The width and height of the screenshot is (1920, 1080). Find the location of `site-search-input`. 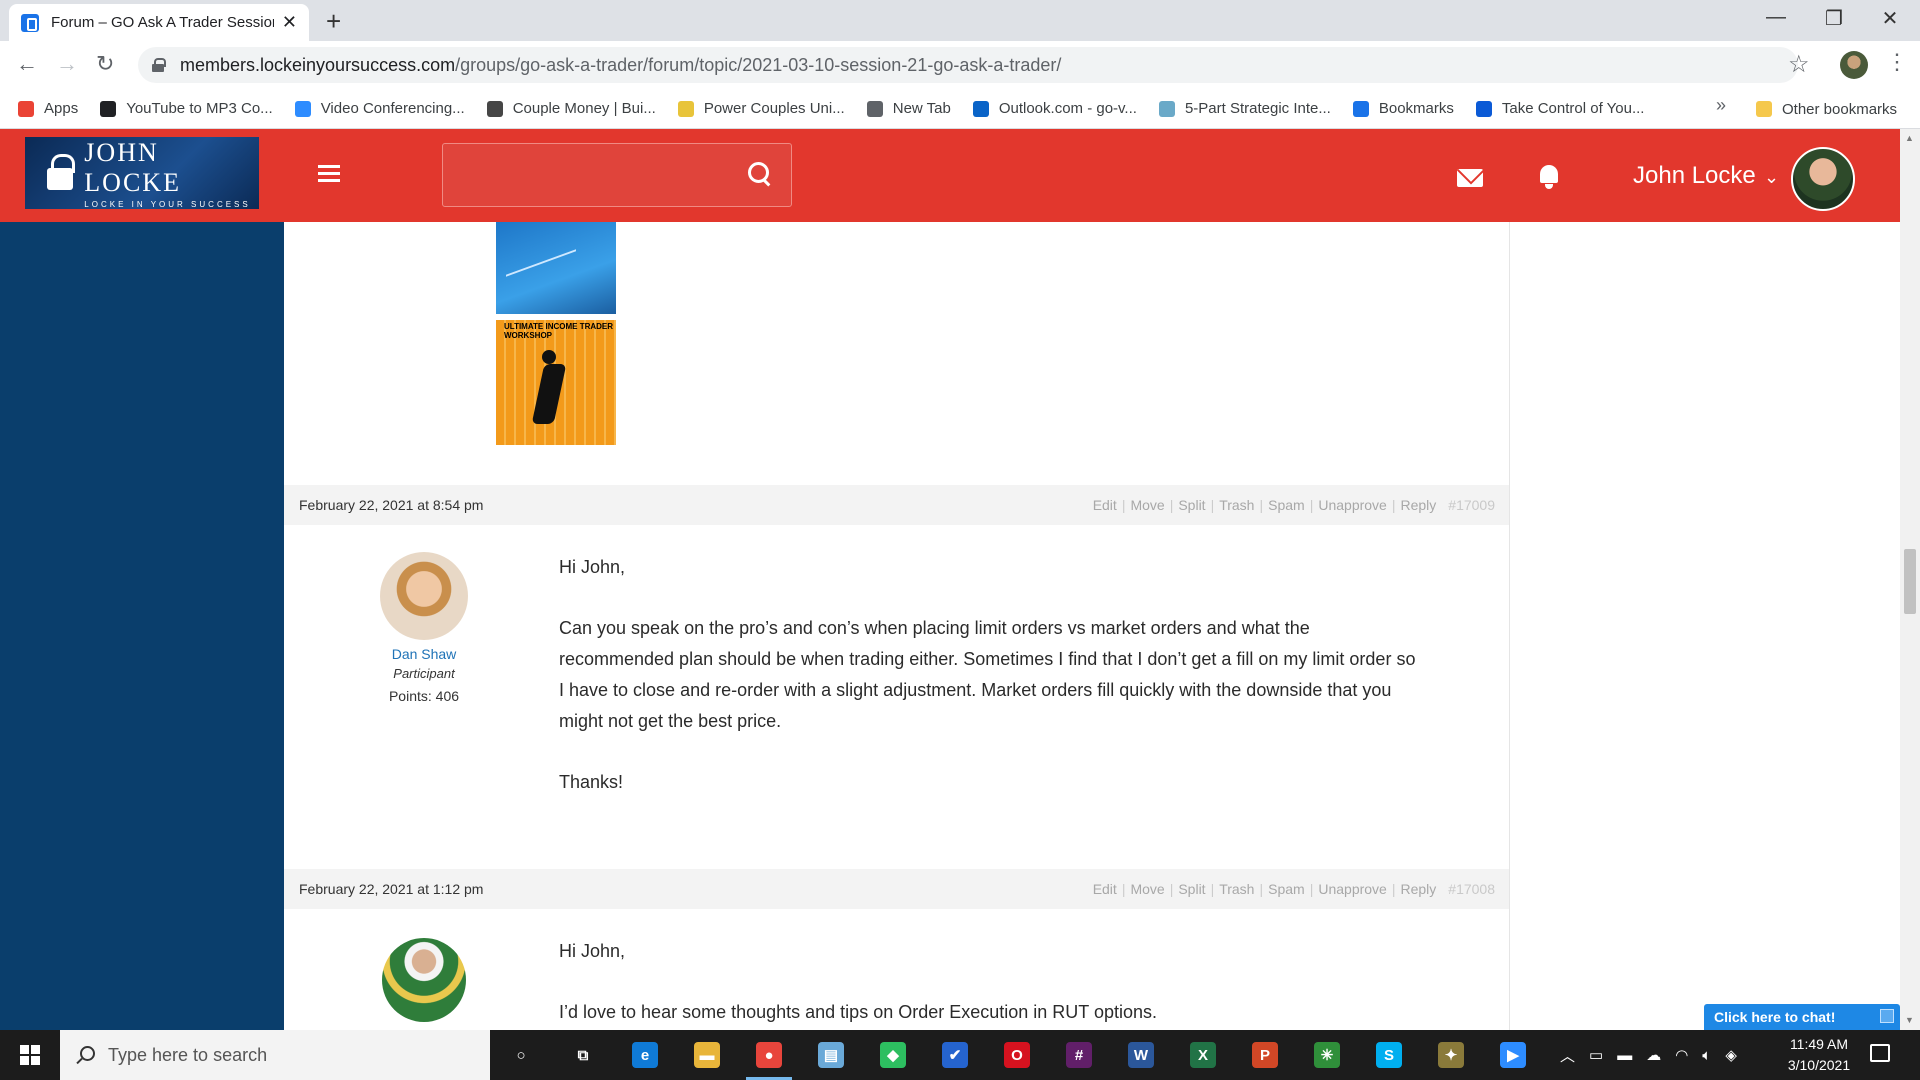

site-search-input is located at coordinates (617, 175).